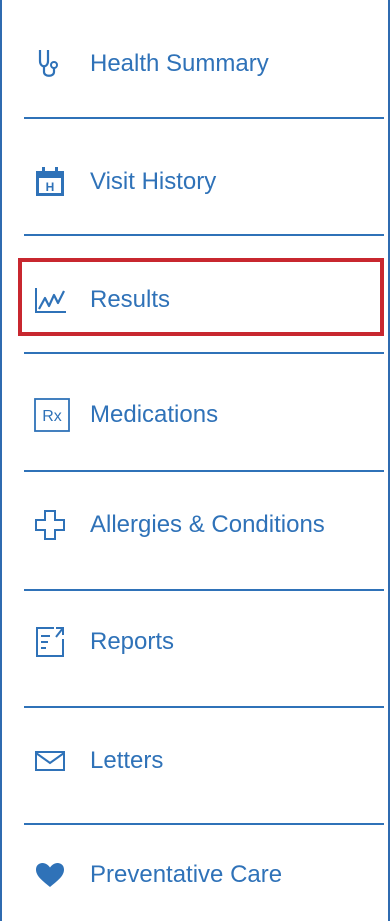 The height and width of the screenshot is (921, 390). I want to click on nav-item-allergies-conditions: Allergies & Conditions, so click(204, 525).